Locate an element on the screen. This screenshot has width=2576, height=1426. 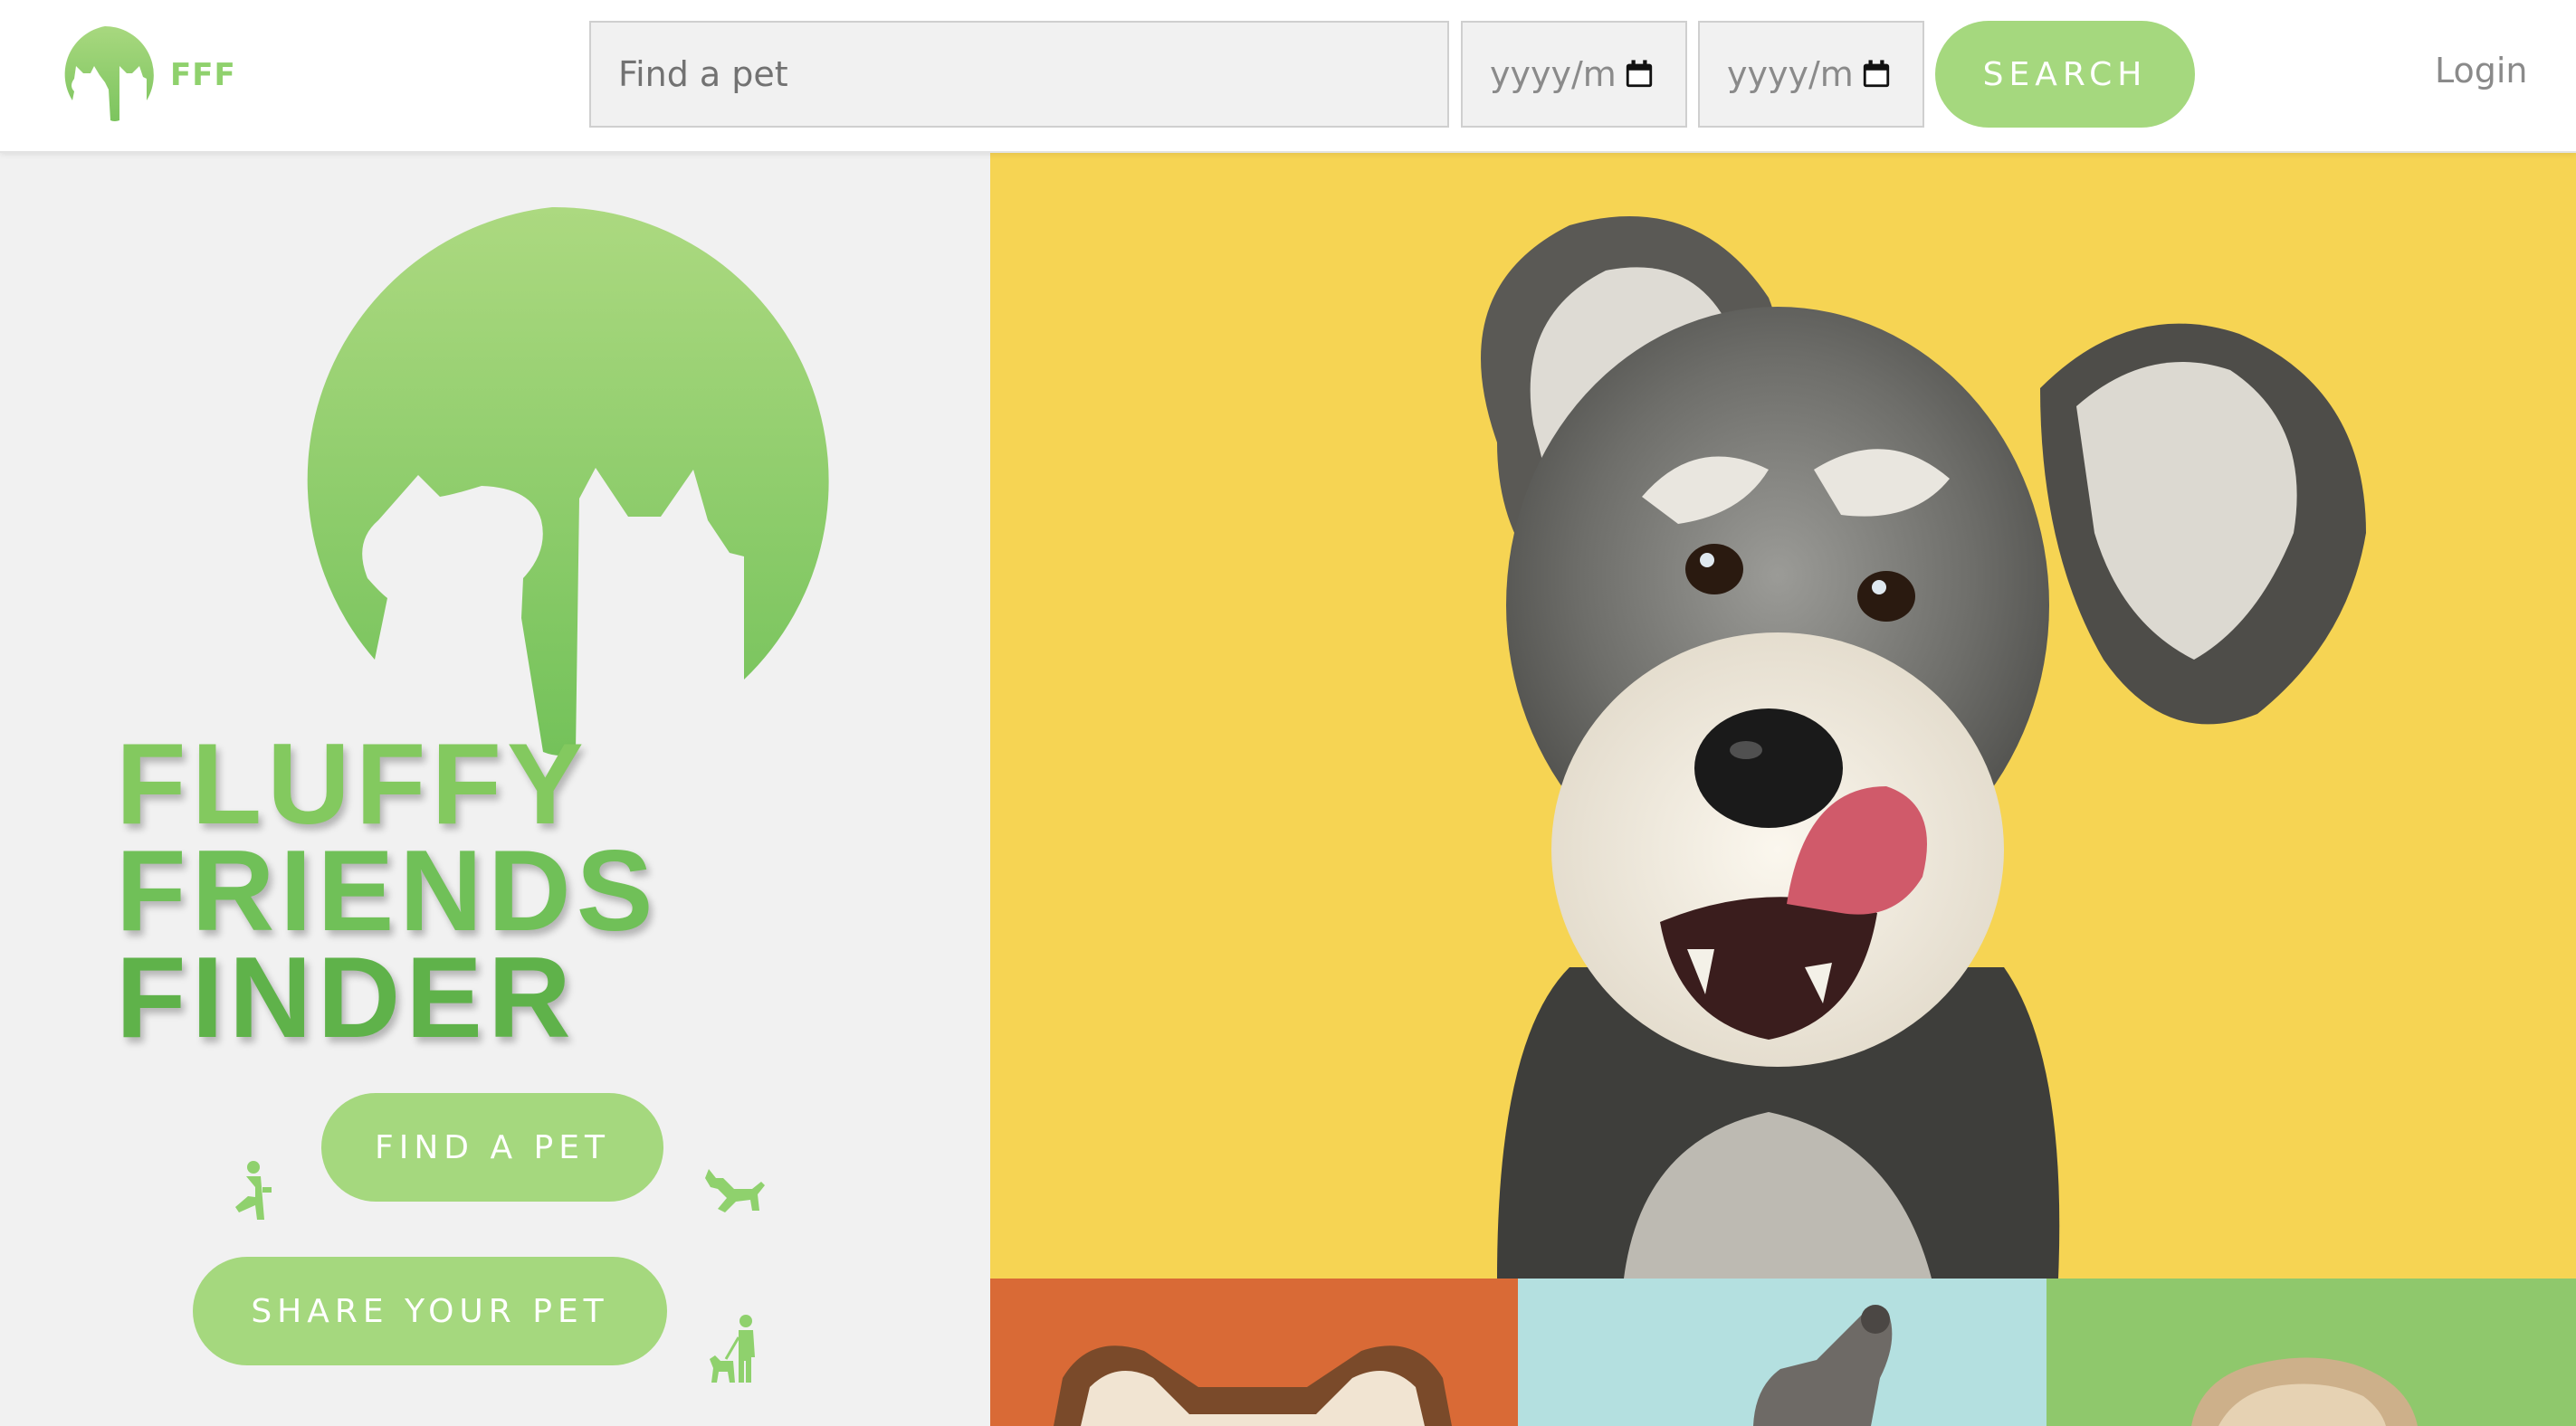
corgi-dog-photo is located at coordinates (1254, 1353).